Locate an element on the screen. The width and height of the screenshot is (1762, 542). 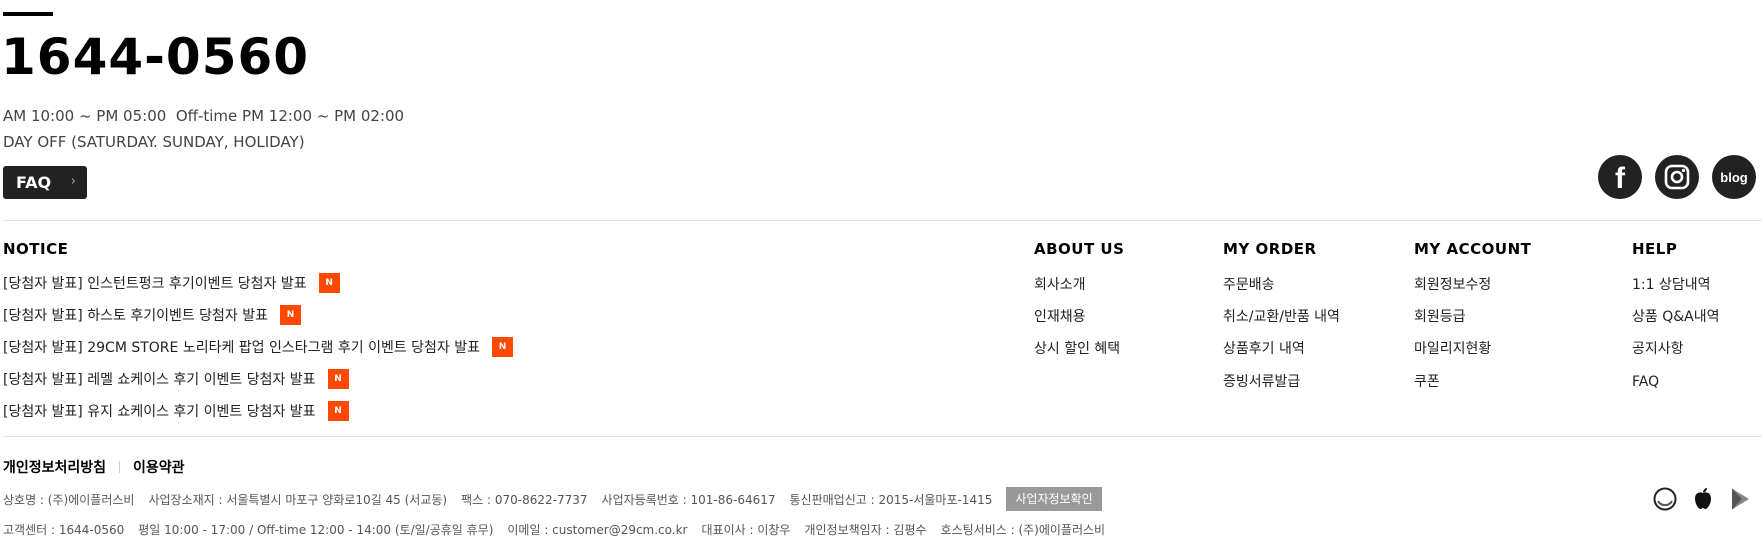
faq-button-label: FAQ is located at coordinates (34, 182).